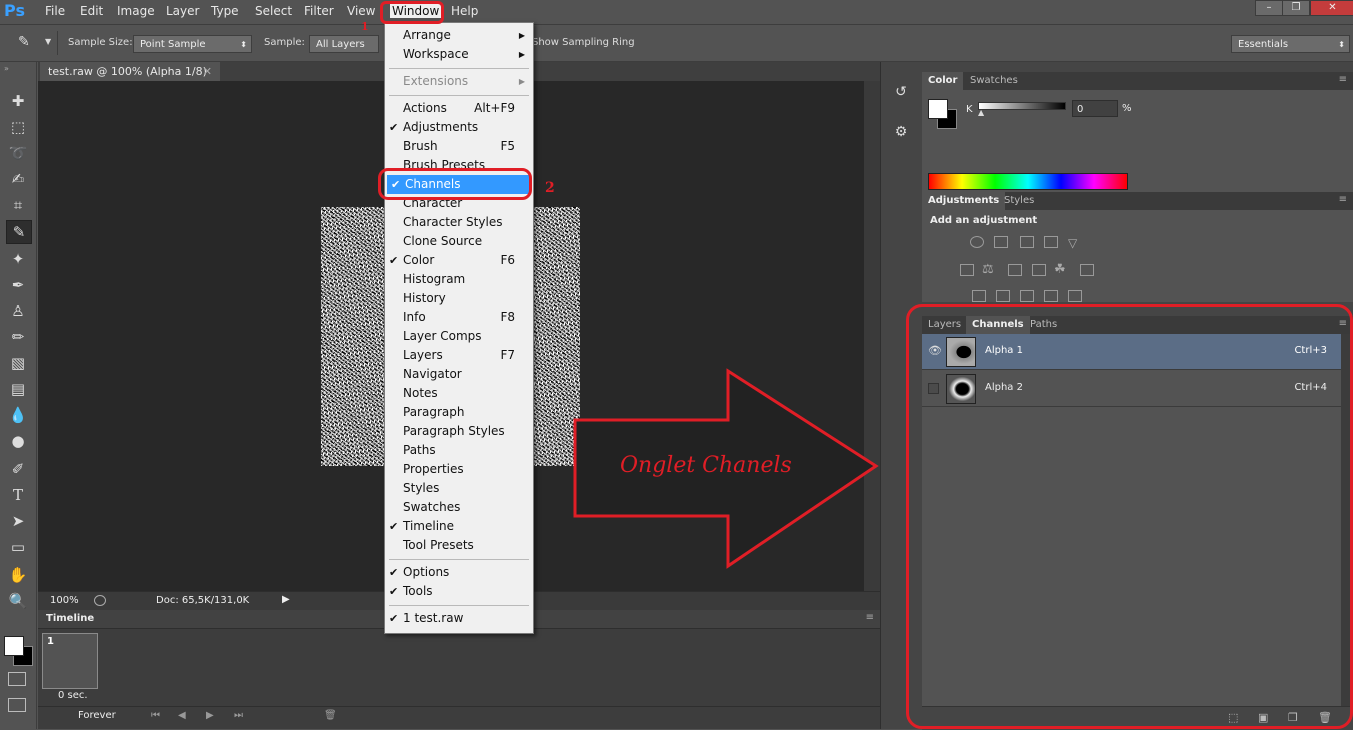  What do you see at coordinates (964, 201) in the screenshot?
I see `tab-adjustments: Adjustments` at bounding box center [964, 201].